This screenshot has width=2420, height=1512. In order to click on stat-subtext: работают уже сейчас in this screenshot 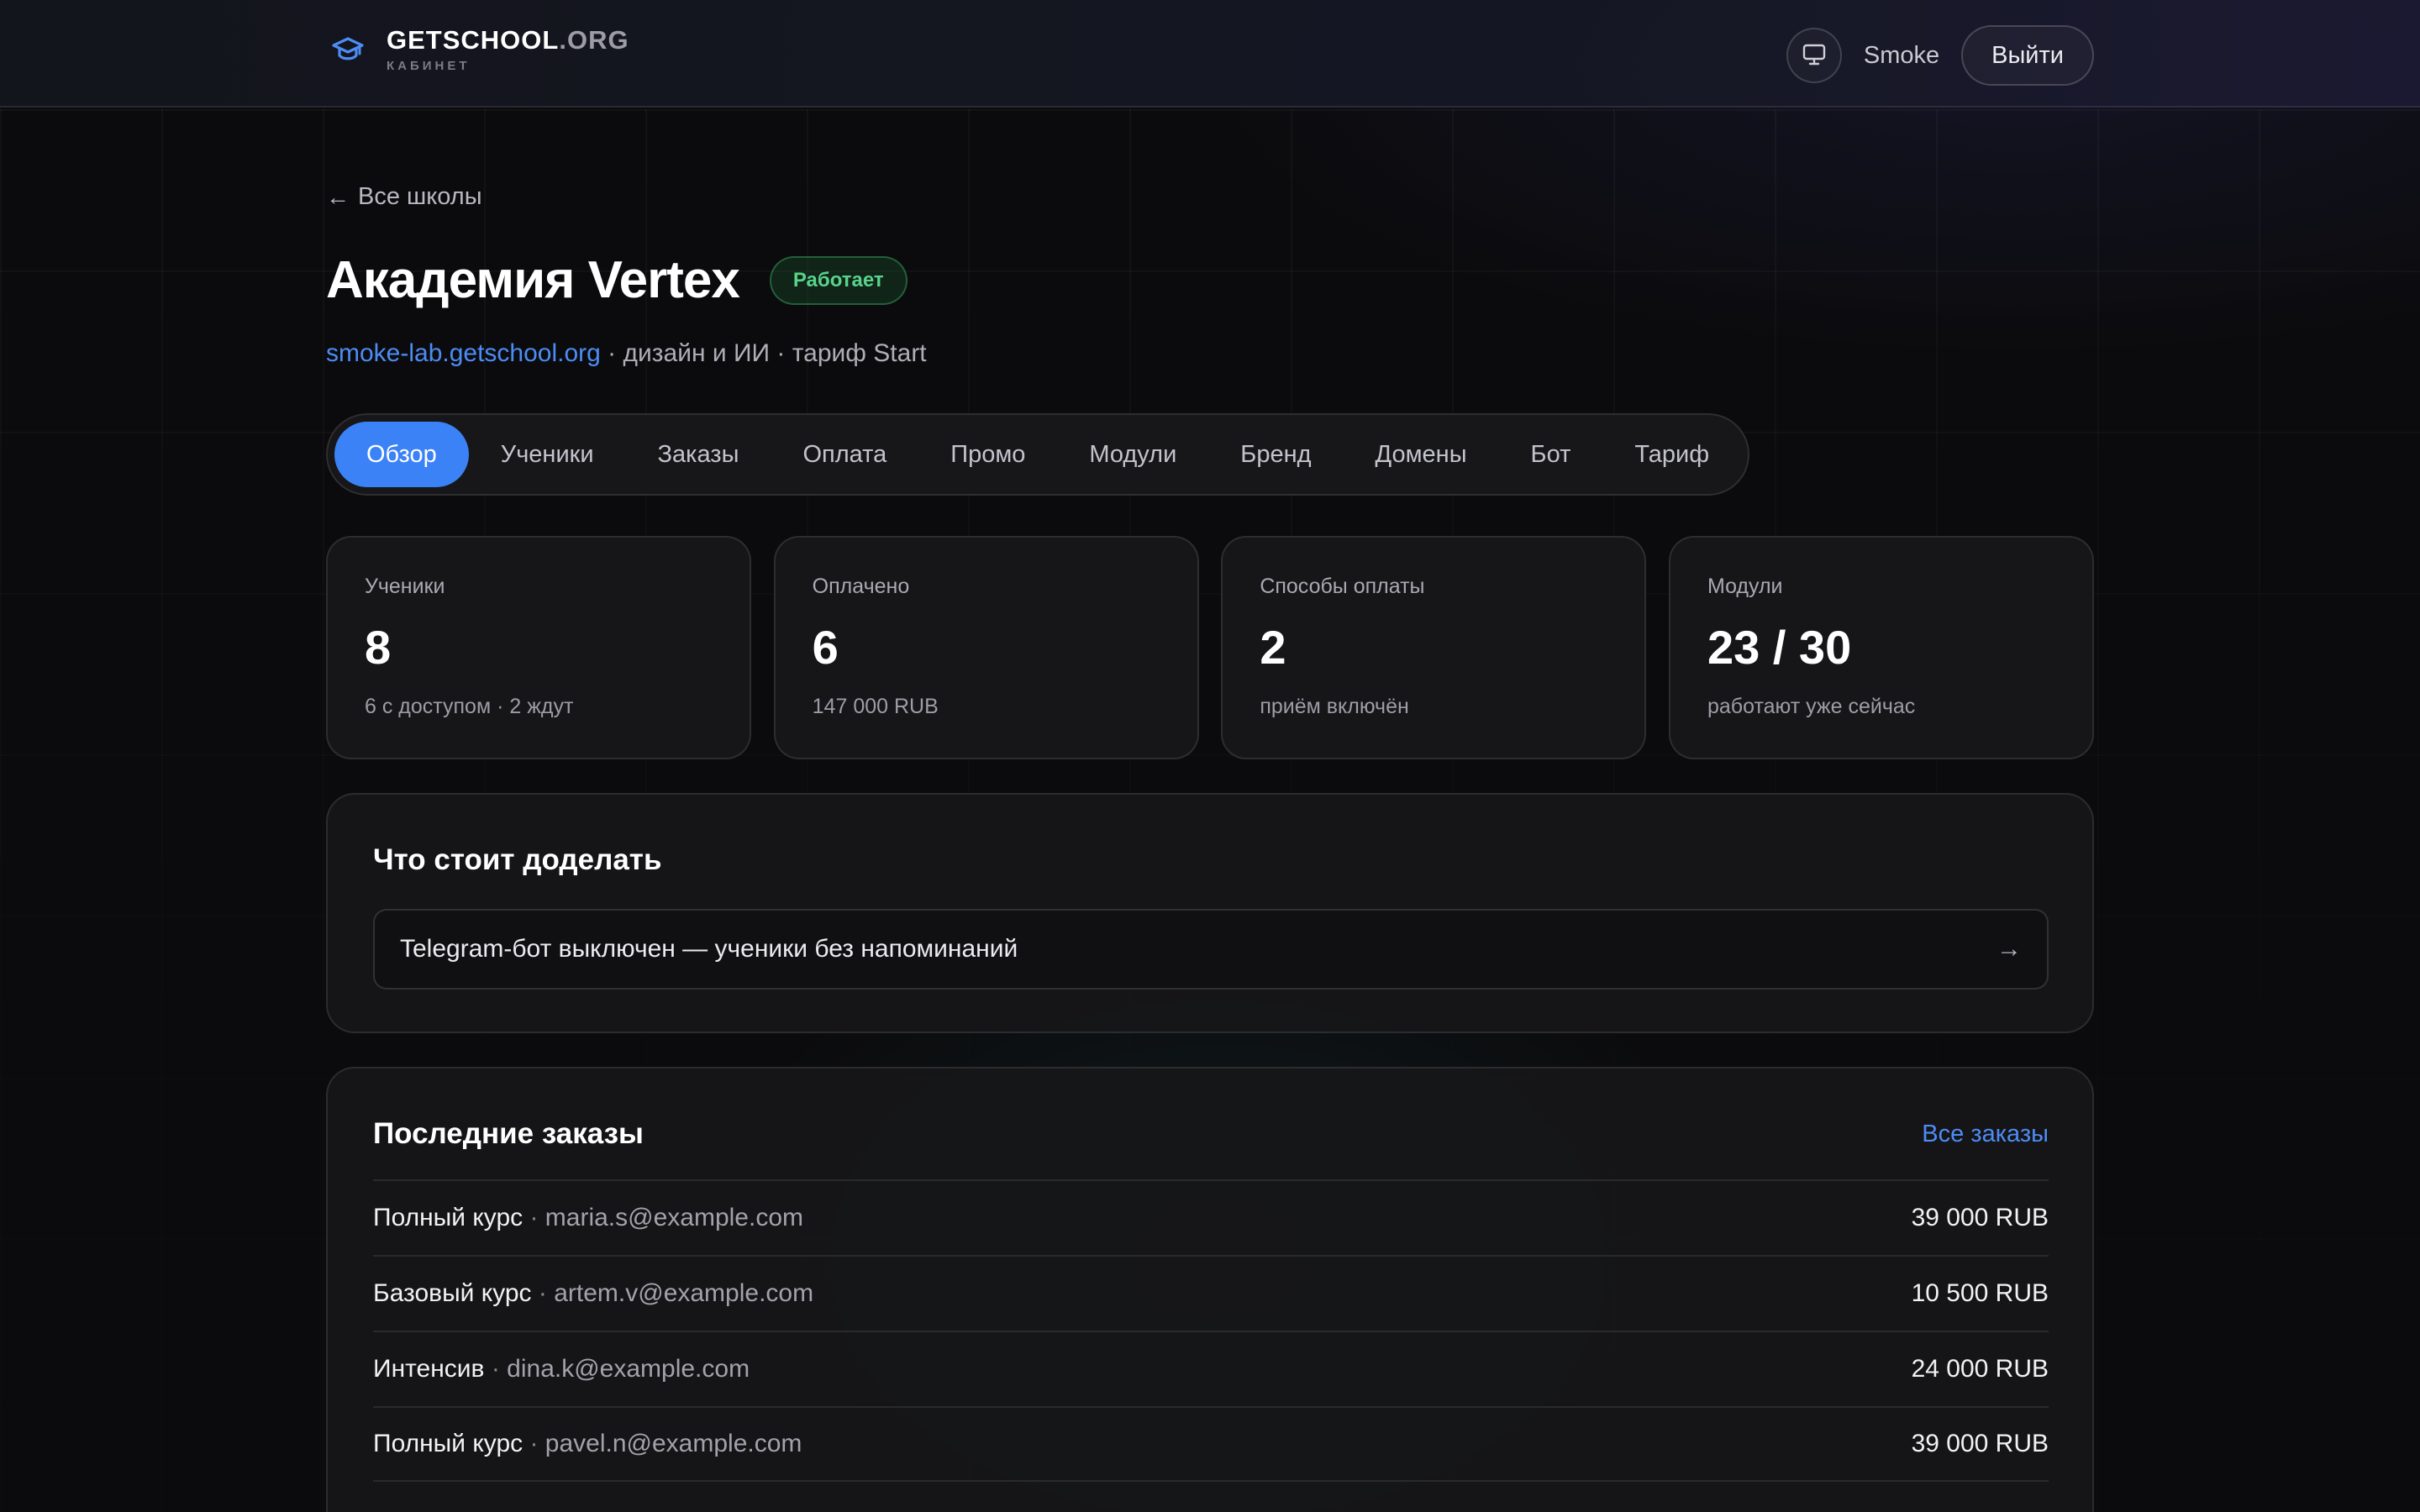, I will do `click(1811, 706)`.